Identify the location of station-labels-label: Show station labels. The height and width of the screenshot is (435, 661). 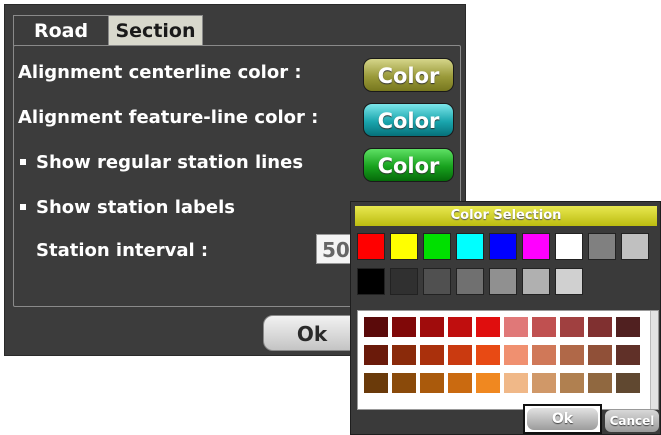
(136, 207).